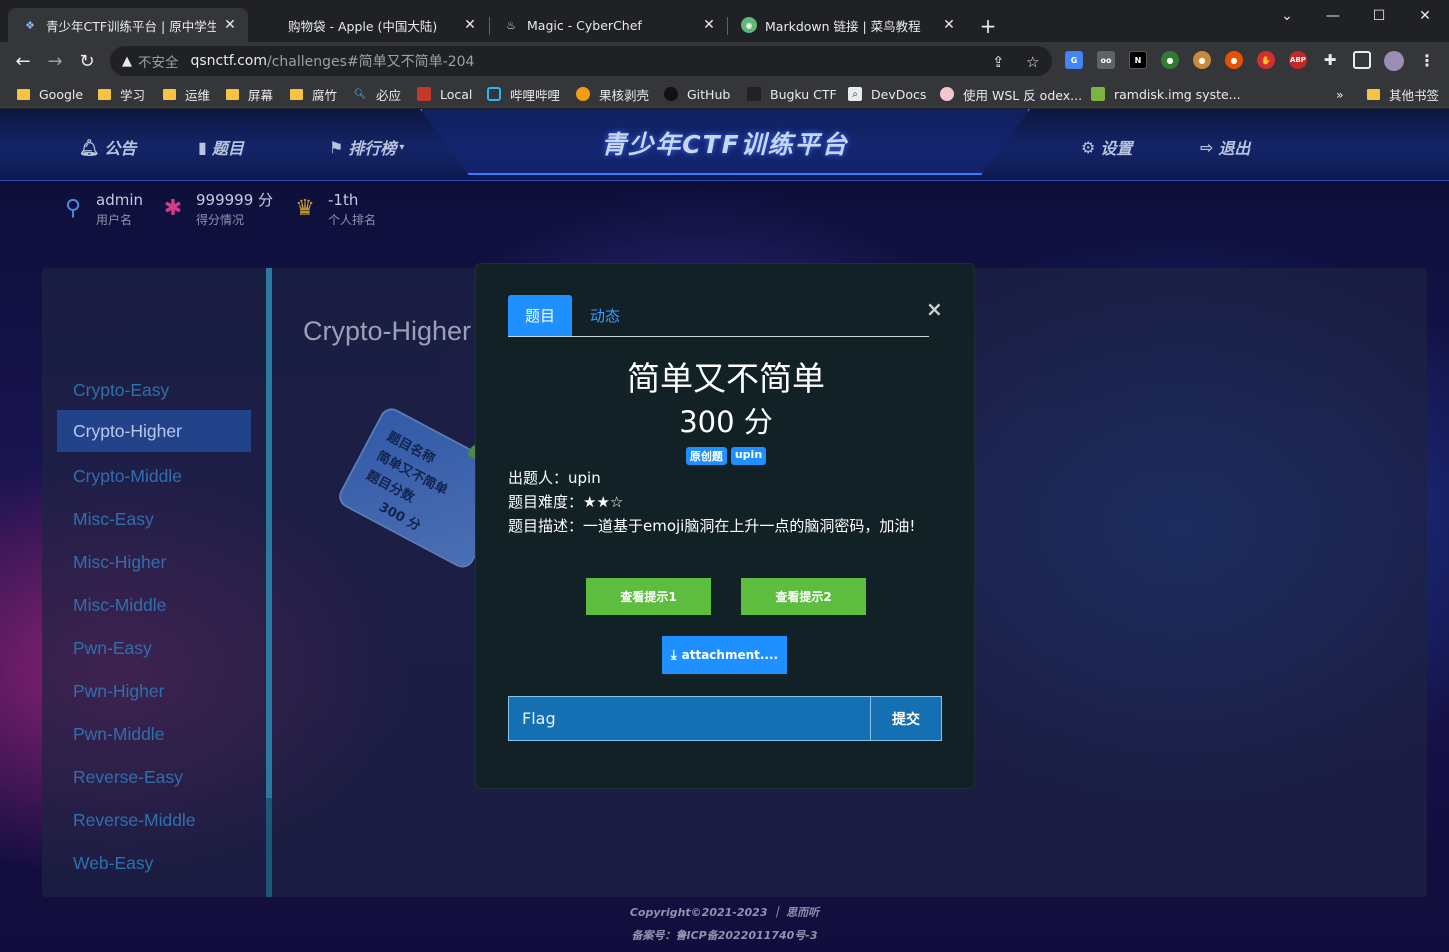 This screenshot has height=952, width=1449. Describe the element at coordinates (608, 25) in the screenshot. I see `browser-tab: ♨ Magic - CyberChef ✕` at that location.